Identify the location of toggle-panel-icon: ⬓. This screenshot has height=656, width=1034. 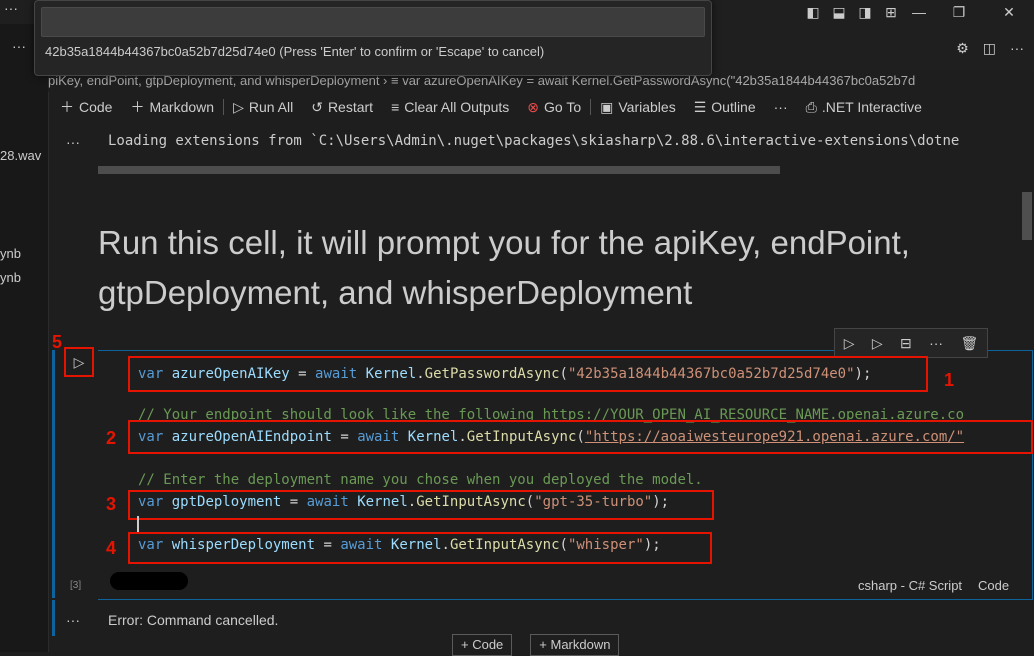
(839, 12).